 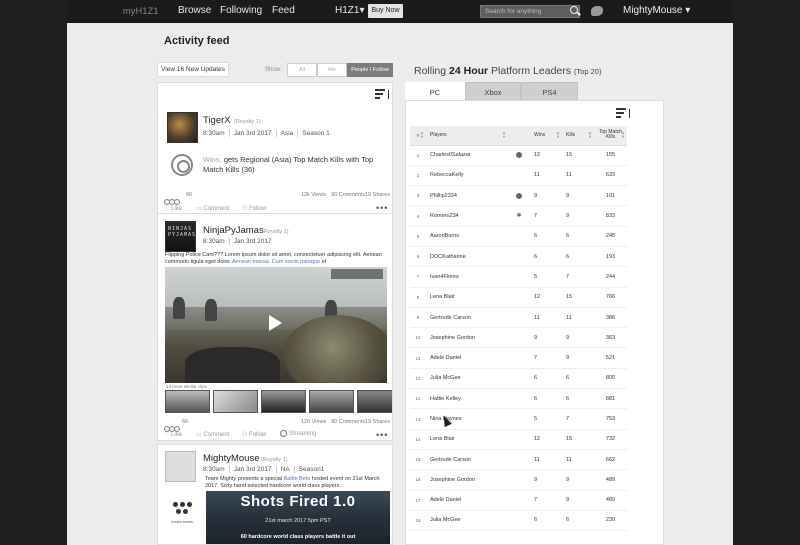 What do you see at coordinates (518, 521) in the screenshot?
I see `table-row: 18 Julia McGee 6 6 230` at bounding box center [518, 521].